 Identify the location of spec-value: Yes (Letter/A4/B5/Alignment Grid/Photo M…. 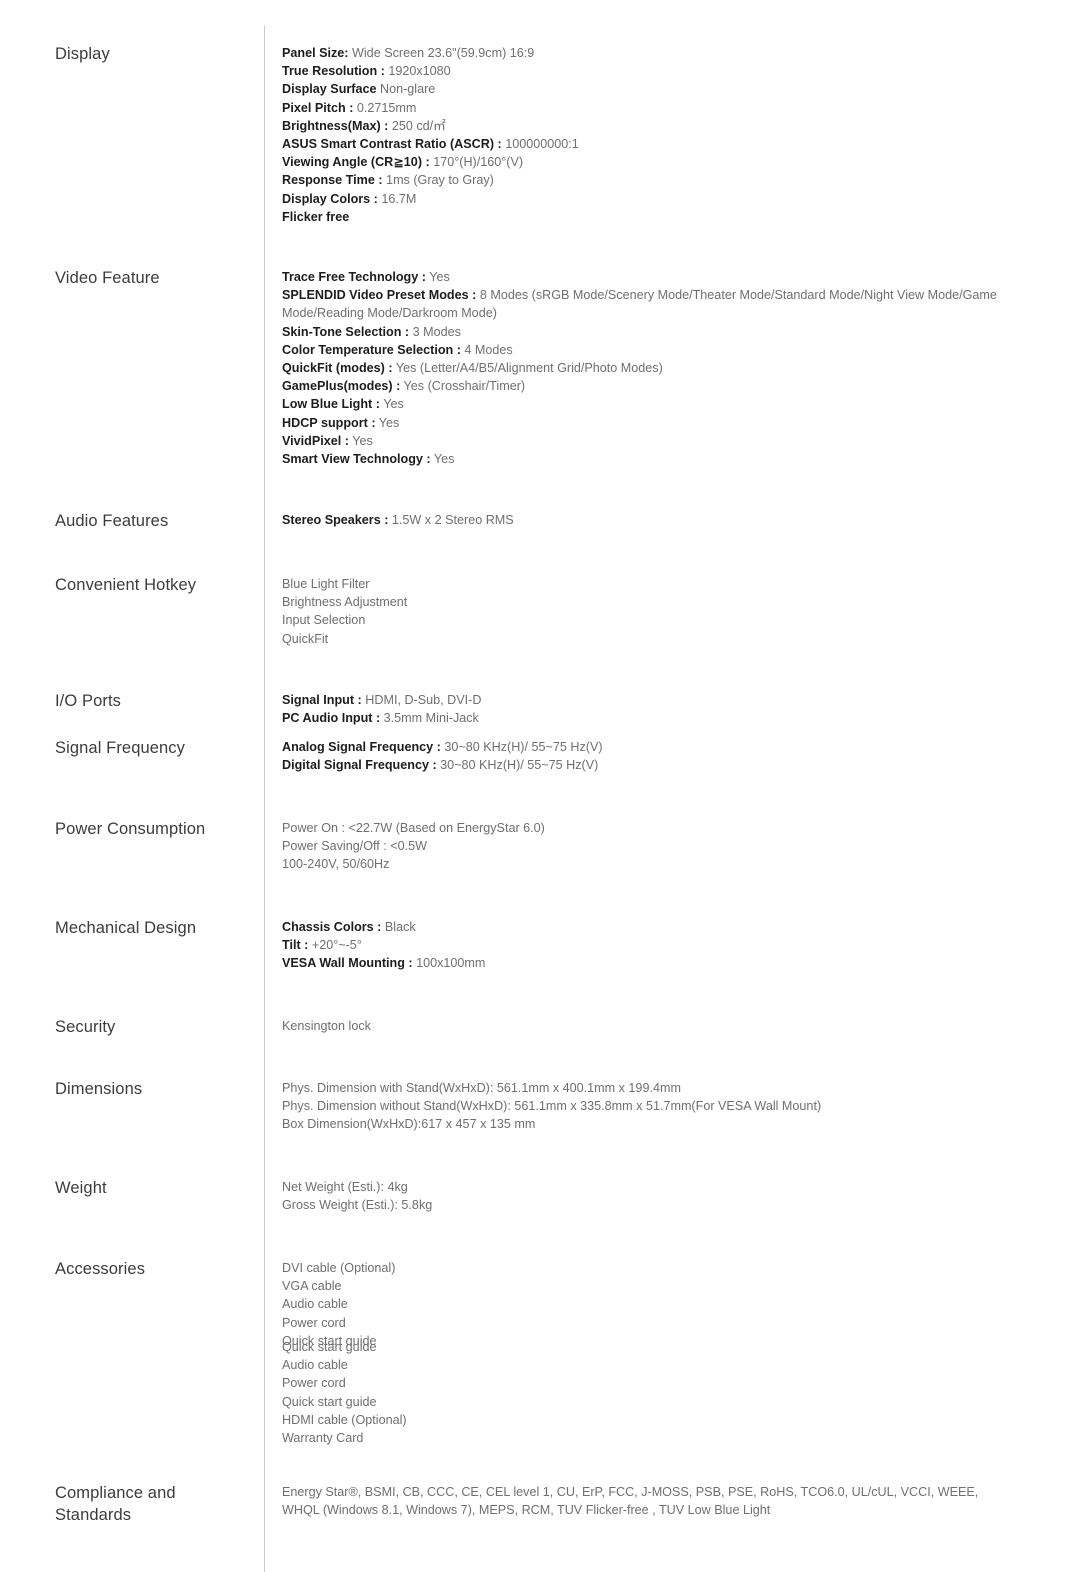
(527, 368).